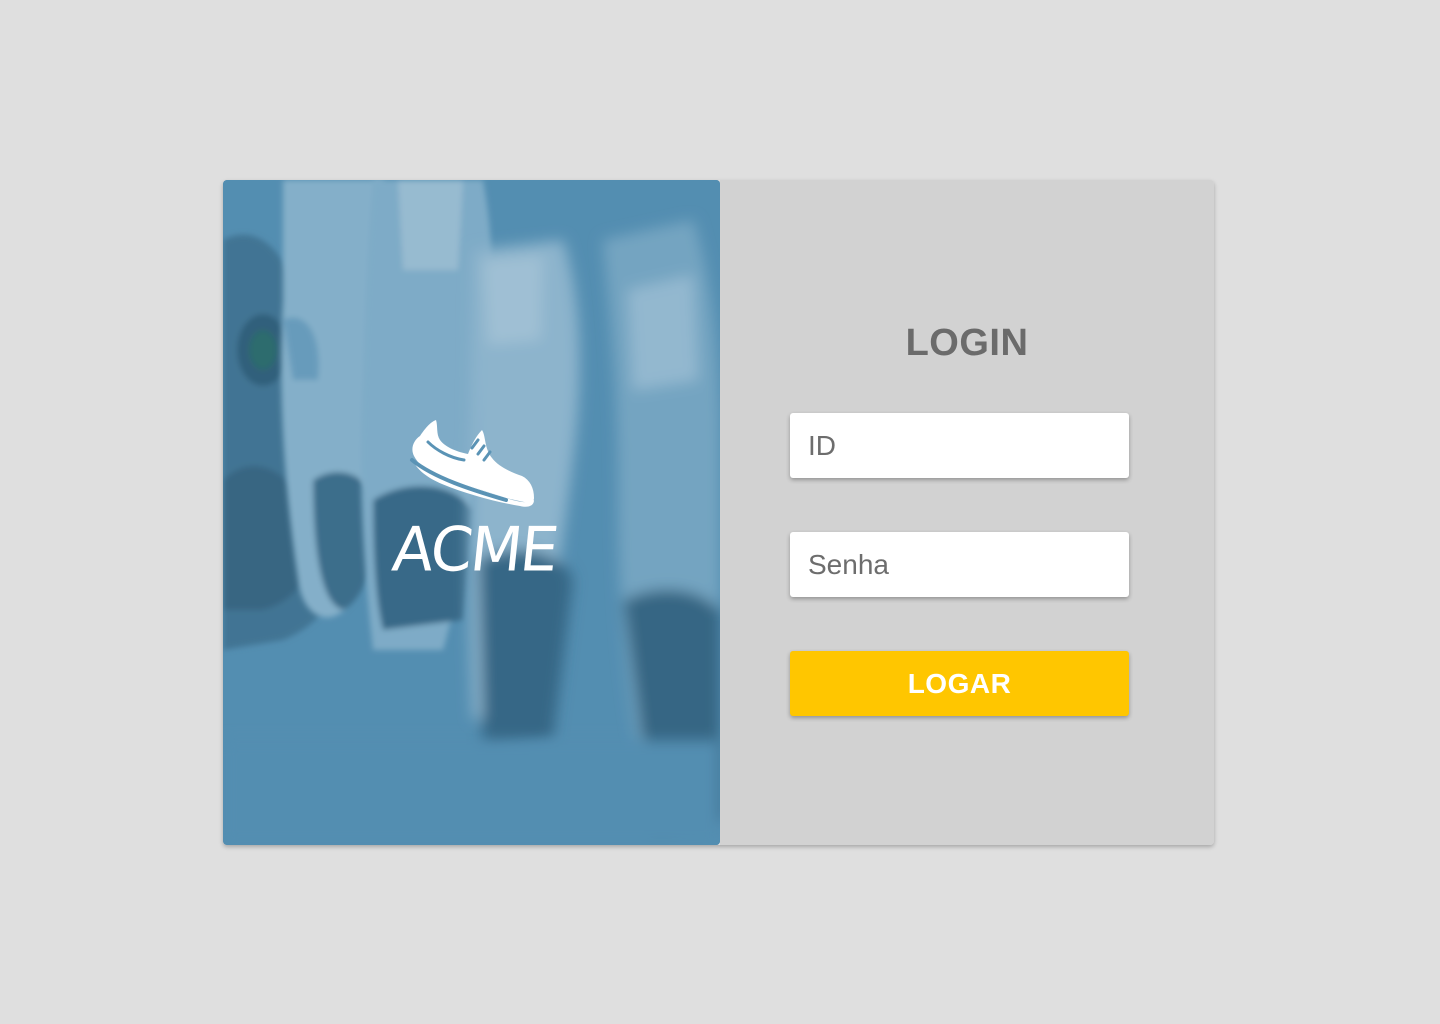  What do you see at coordinates (474, 550) in the screenshot?
I see `brand-name: ACME` at bounding box center [474, 550].